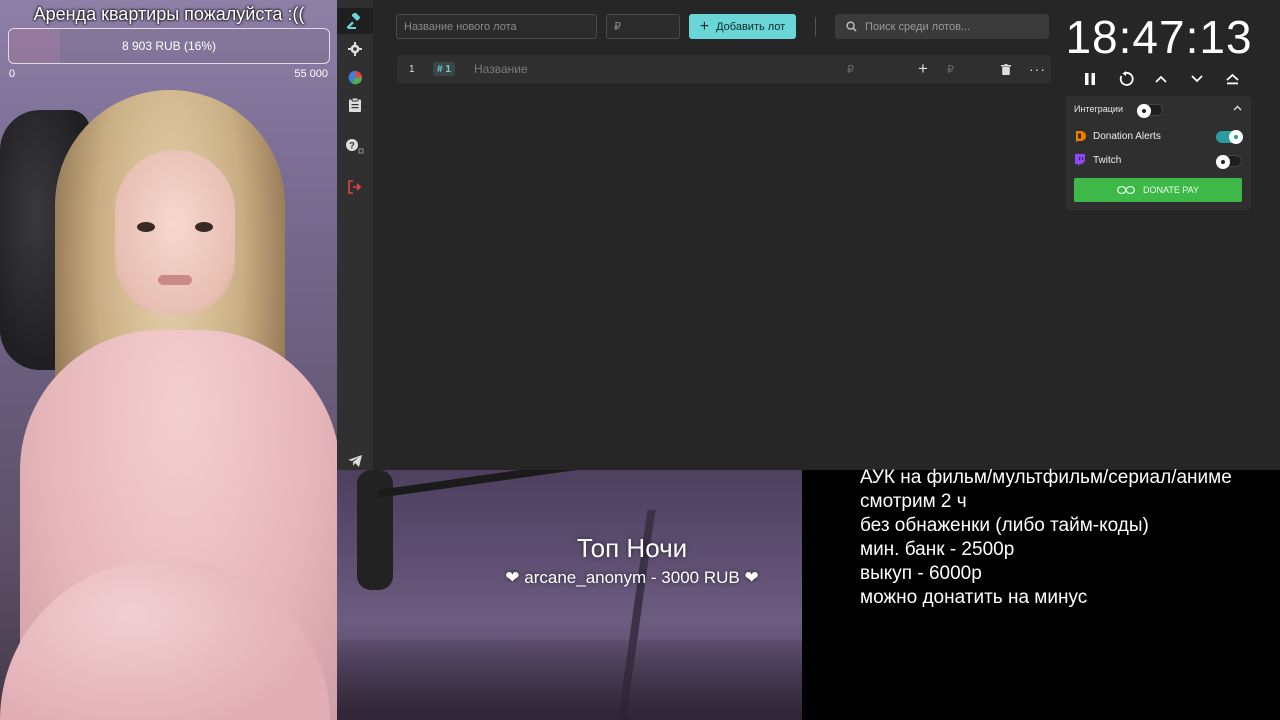 The height and width of the screenshot is (720, 1280). Describe the element at coordinates (704, 26) in the screenshot. I see `plus-icon: +` at that location.